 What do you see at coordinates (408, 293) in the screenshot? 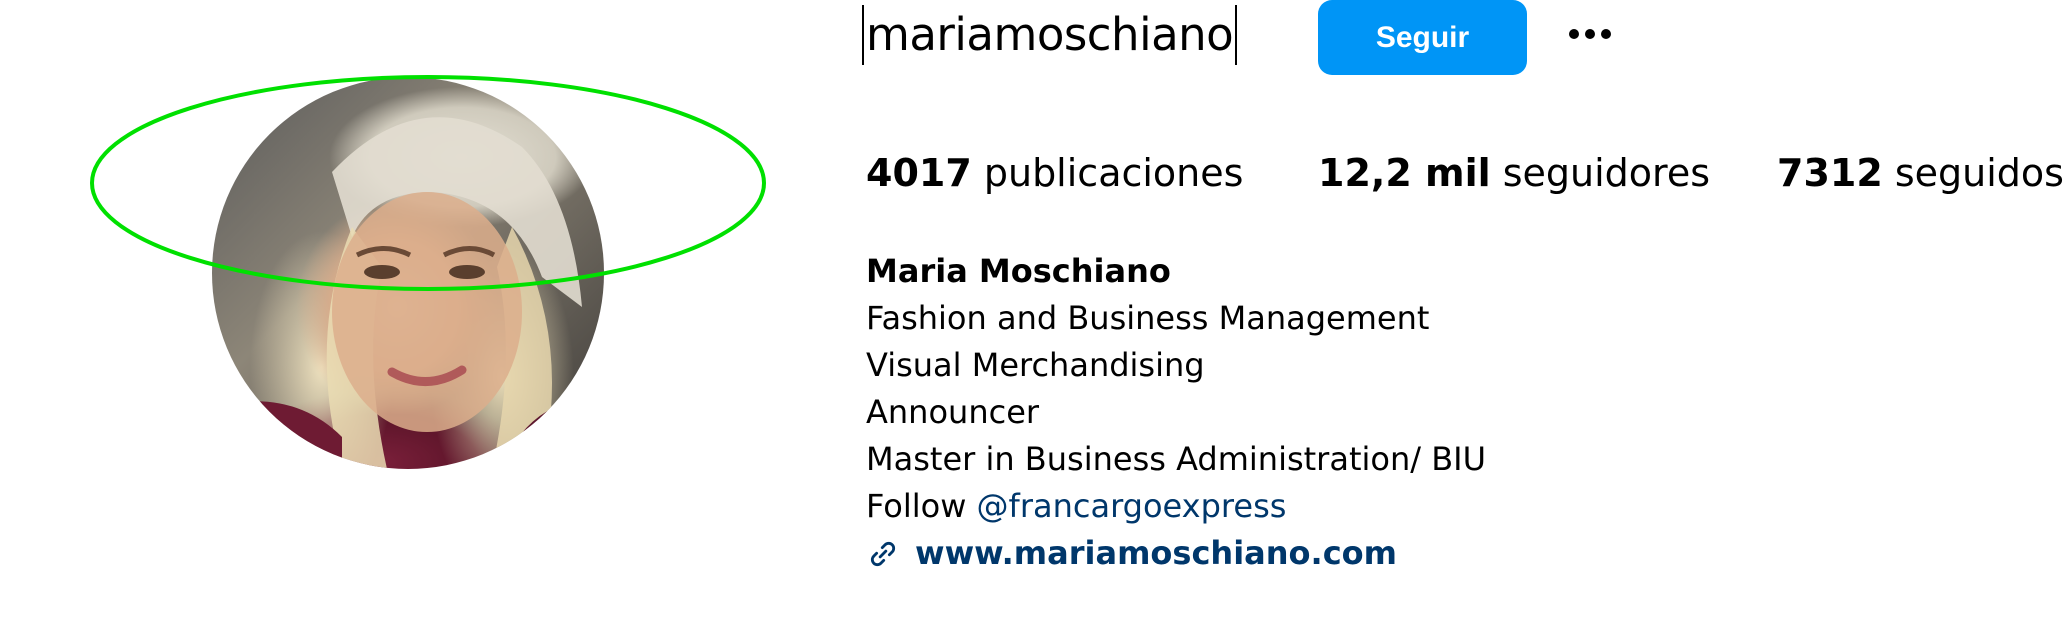
I see `avatar-illustration` at bounding box center [408, 293].